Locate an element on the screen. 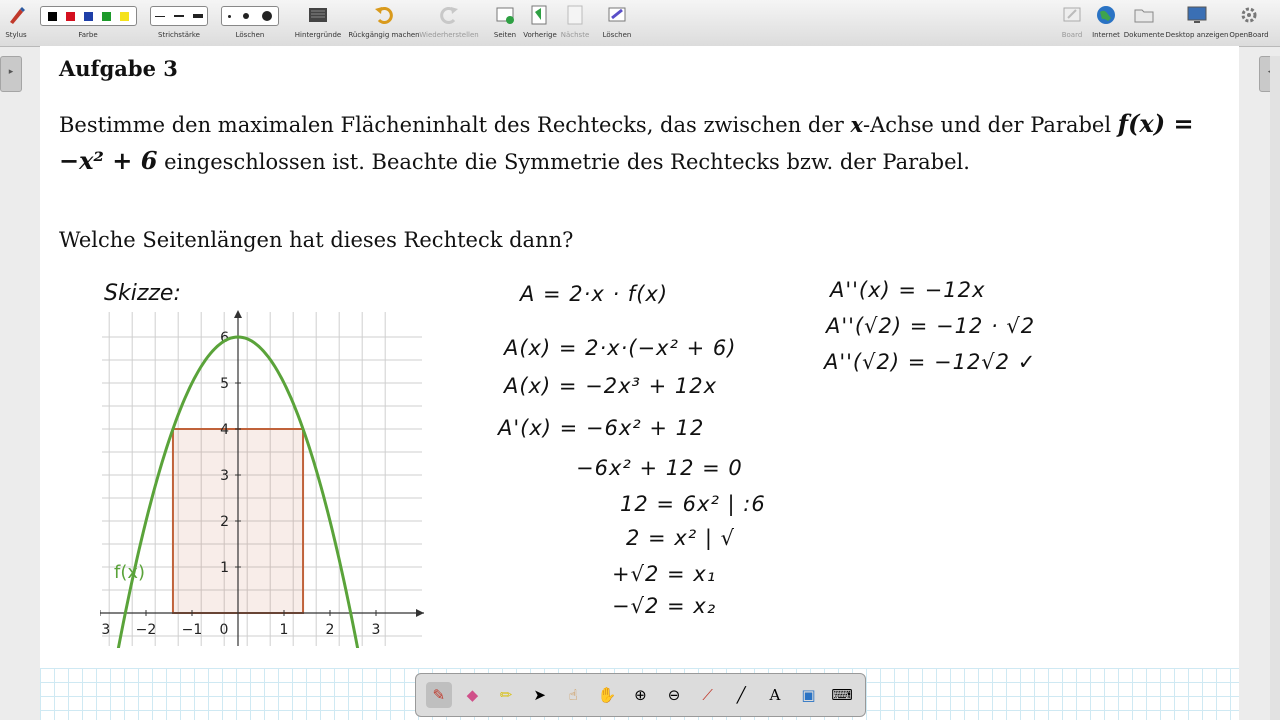  y-axis-arrow is located at coordinates (238, 314).